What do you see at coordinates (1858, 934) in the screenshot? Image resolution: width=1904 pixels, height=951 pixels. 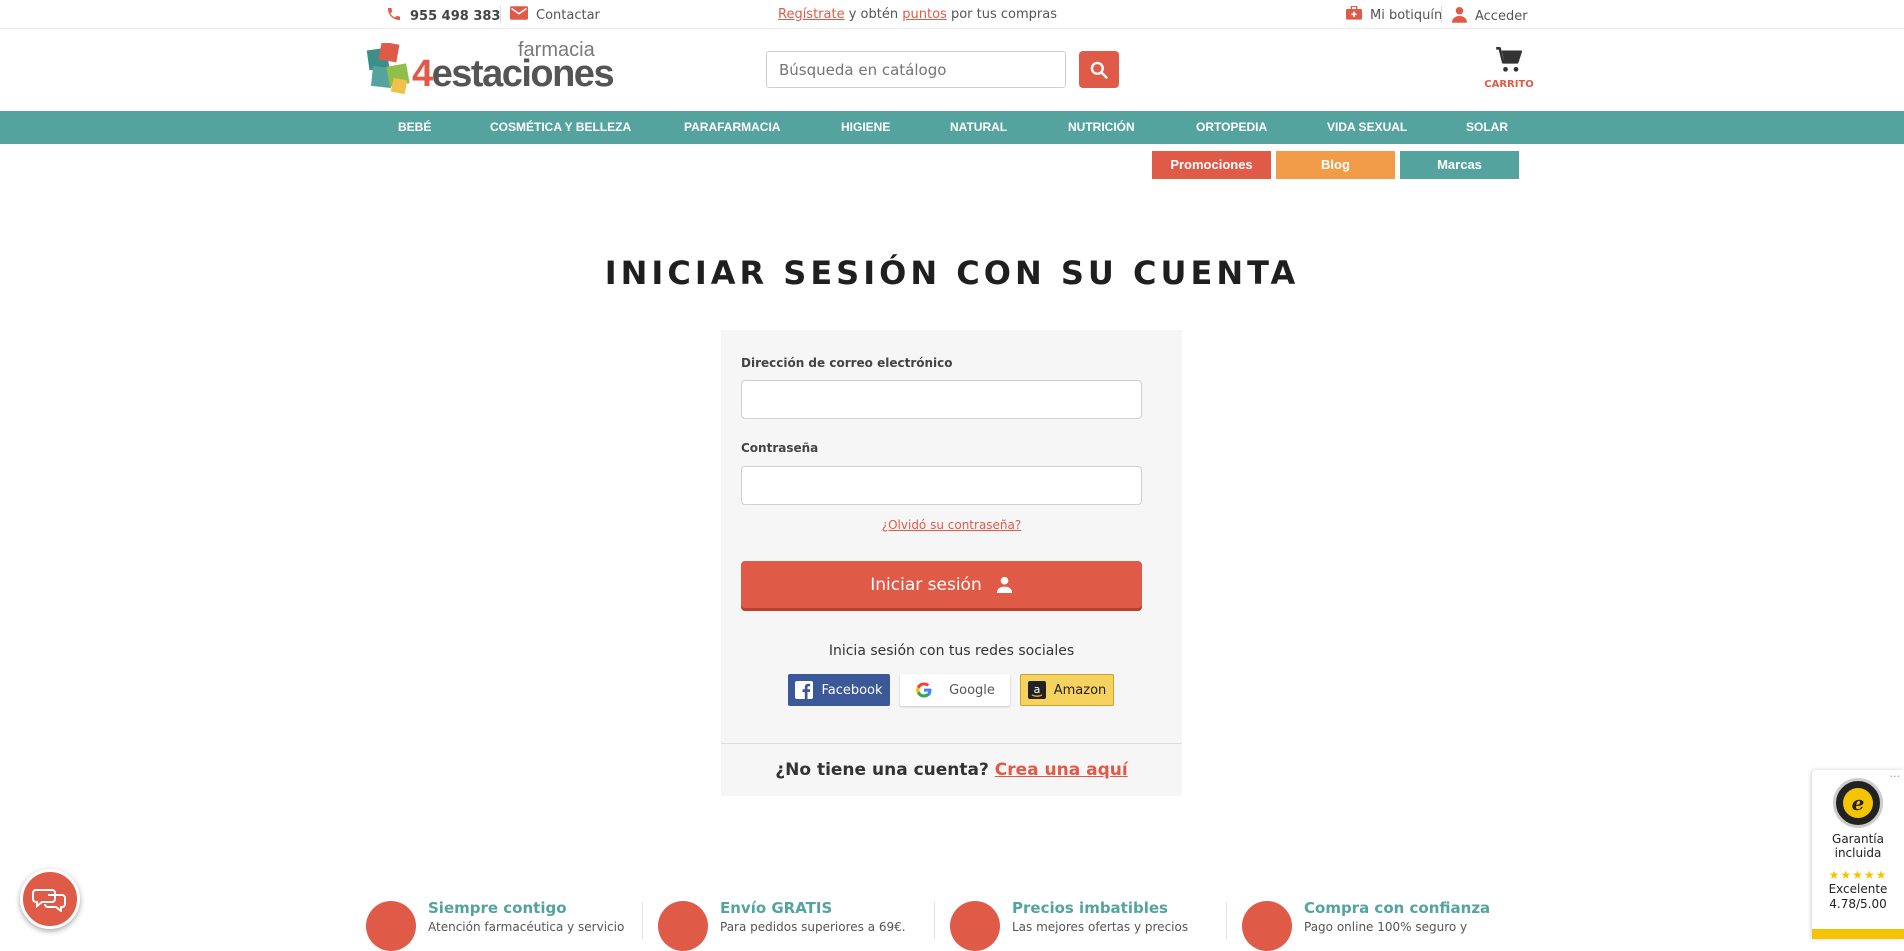 I see `trusted-bar` at bounding box center [1858, 934].